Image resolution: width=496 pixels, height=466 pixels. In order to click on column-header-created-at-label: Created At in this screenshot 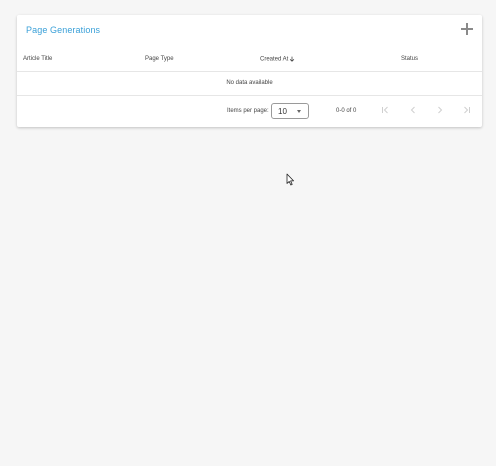, I will do `click(274, 59)`.